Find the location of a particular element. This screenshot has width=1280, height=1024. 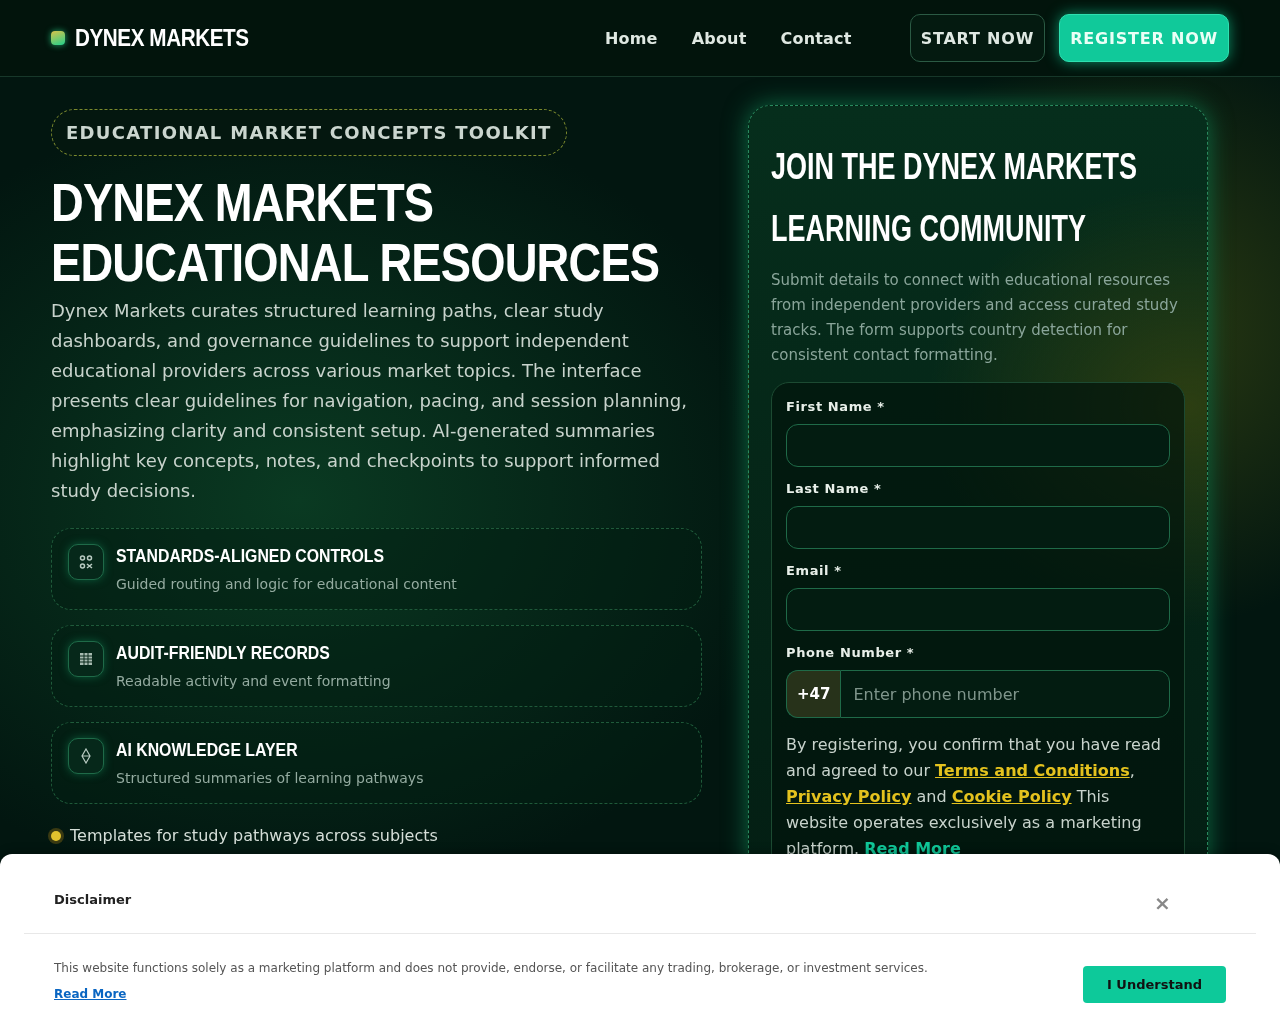

policy-link: Terms and Conditions is located at coordinates (1032, 770).